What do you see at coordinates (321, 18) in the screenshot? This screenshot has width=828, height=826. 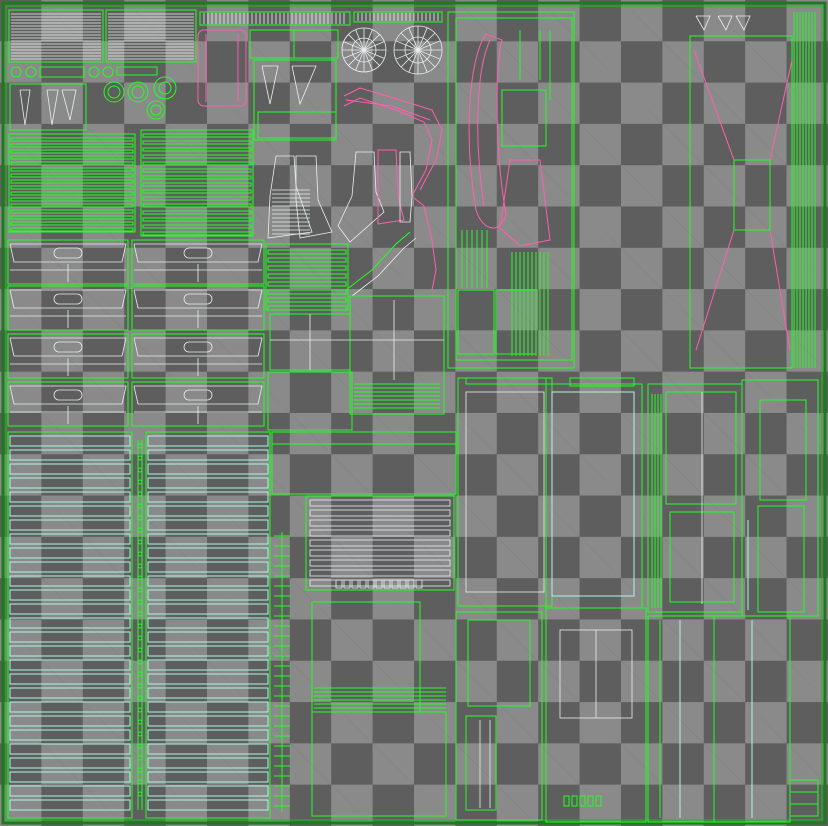 I see `uv-shell-top-comb` at bounding box center [321, 18].